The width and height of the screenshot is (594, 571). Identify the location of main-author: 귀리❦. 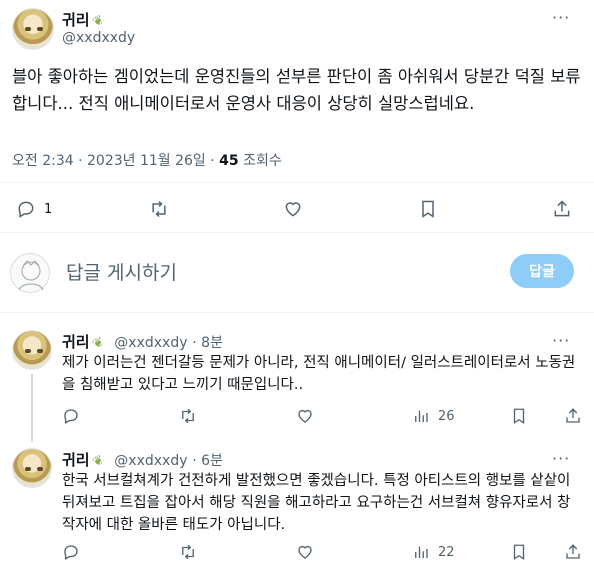
(84, 20).